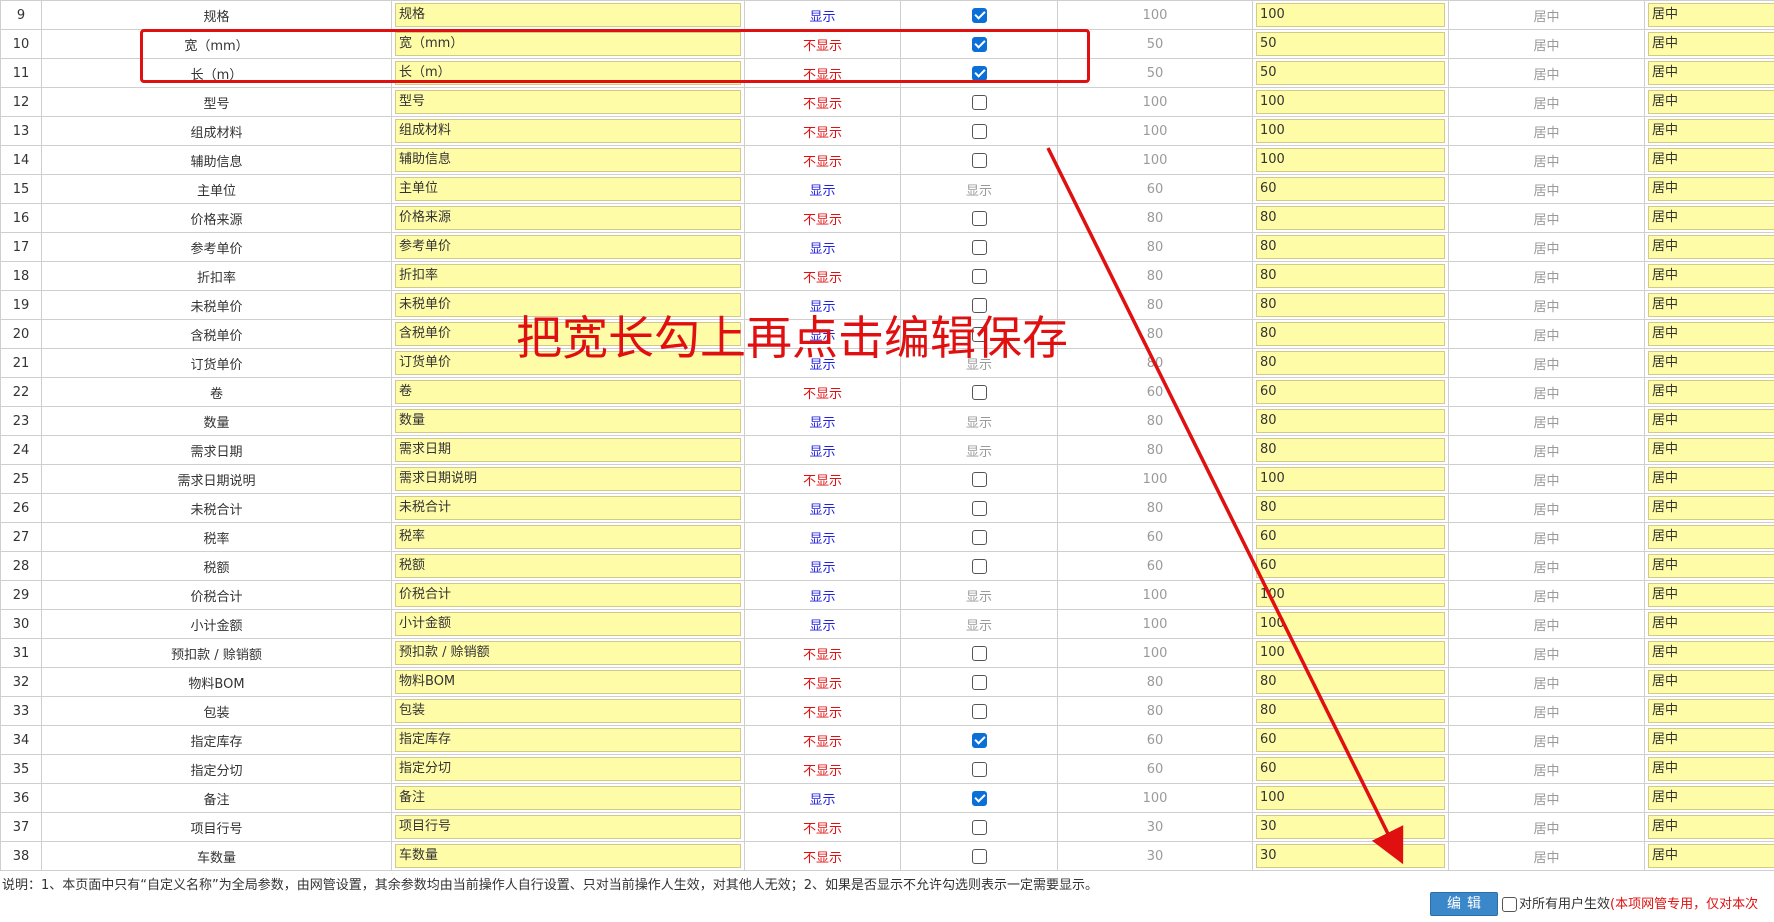 This screenshot has height=922, width=1774. What do you see at coordinates (568, 711) in the screenshot?
I see `custom-name-input: 包装` at bounding box center [568, 711].